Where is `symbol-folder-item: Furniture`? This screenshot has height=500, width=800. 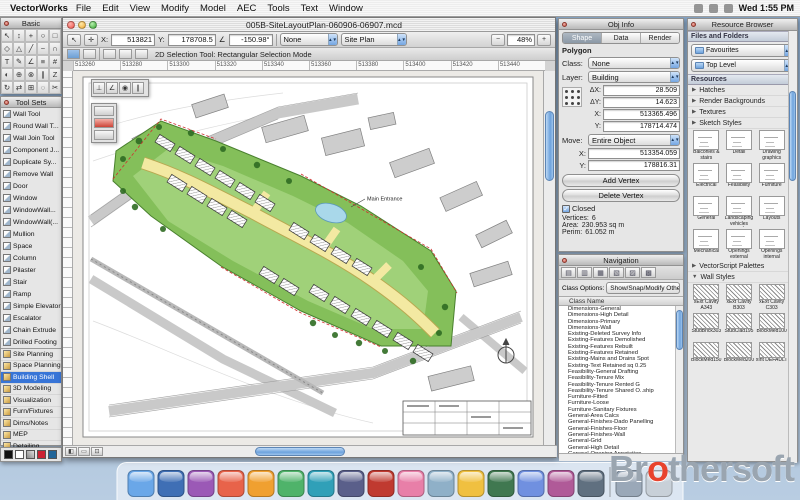
symbol-folder-item: Furniture is located at coordinates (771, 178).